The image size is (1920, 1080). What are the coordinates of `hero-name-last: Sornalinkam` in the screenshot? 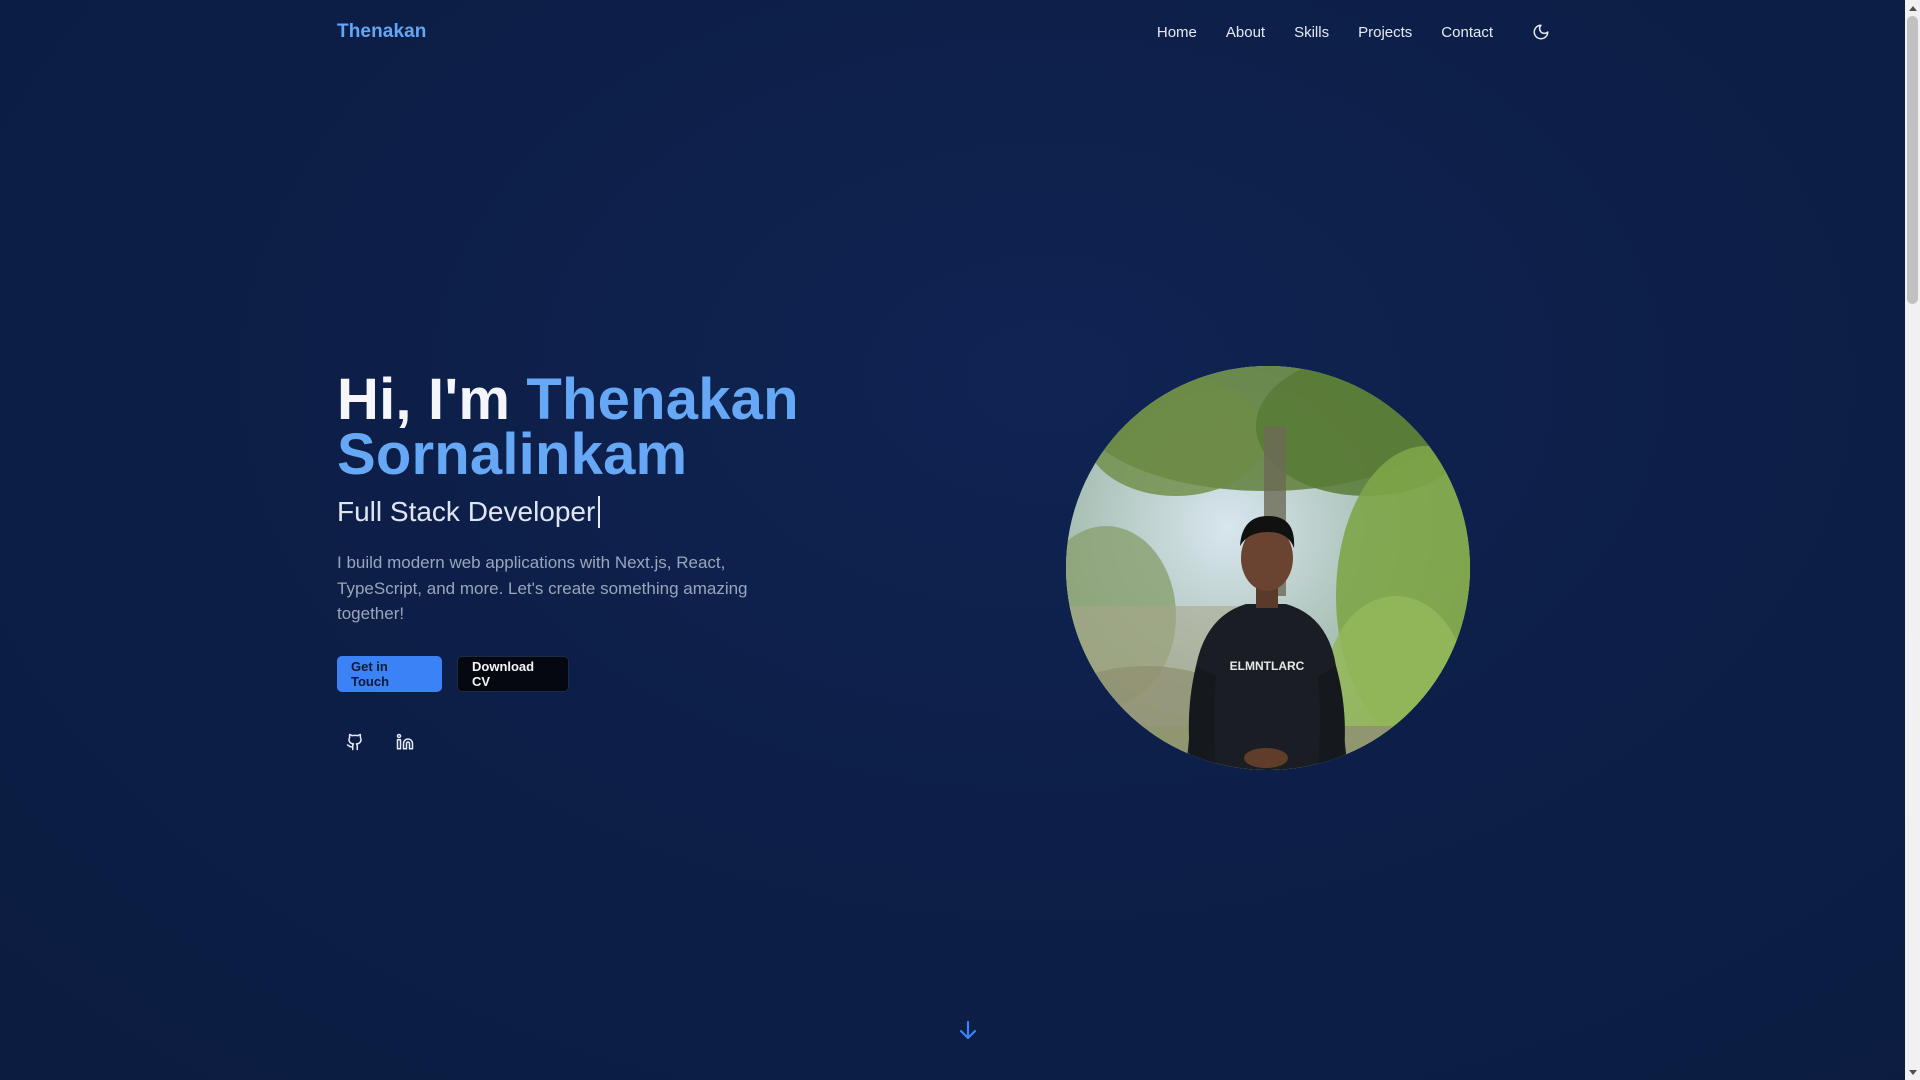 It's located at (512, 454).